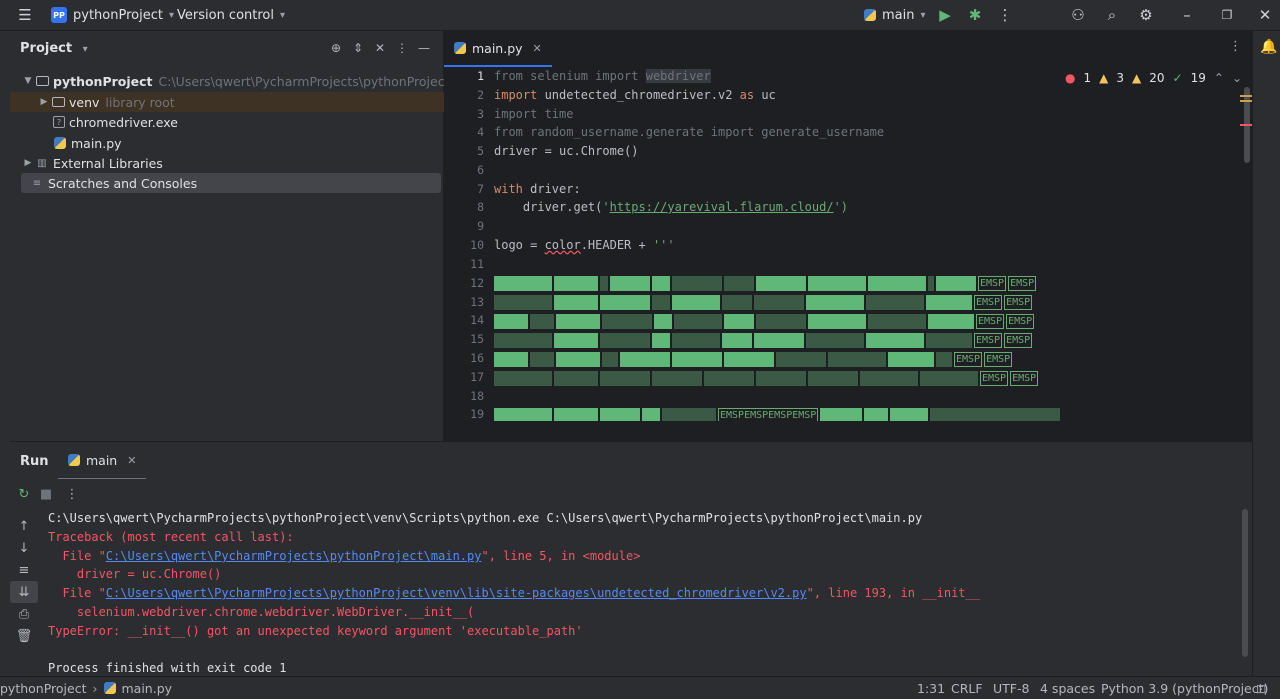 This screenshot has height=699, width=1280. I want to click on locate-icon: ⊕, so click(336, 48).